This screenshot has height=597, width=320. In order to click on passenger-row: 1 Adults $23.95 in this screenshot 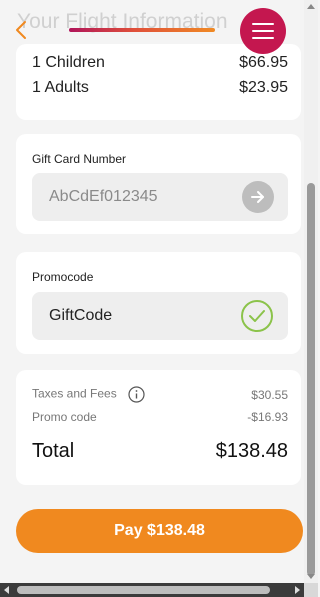, I will do `click(160, 88)`.